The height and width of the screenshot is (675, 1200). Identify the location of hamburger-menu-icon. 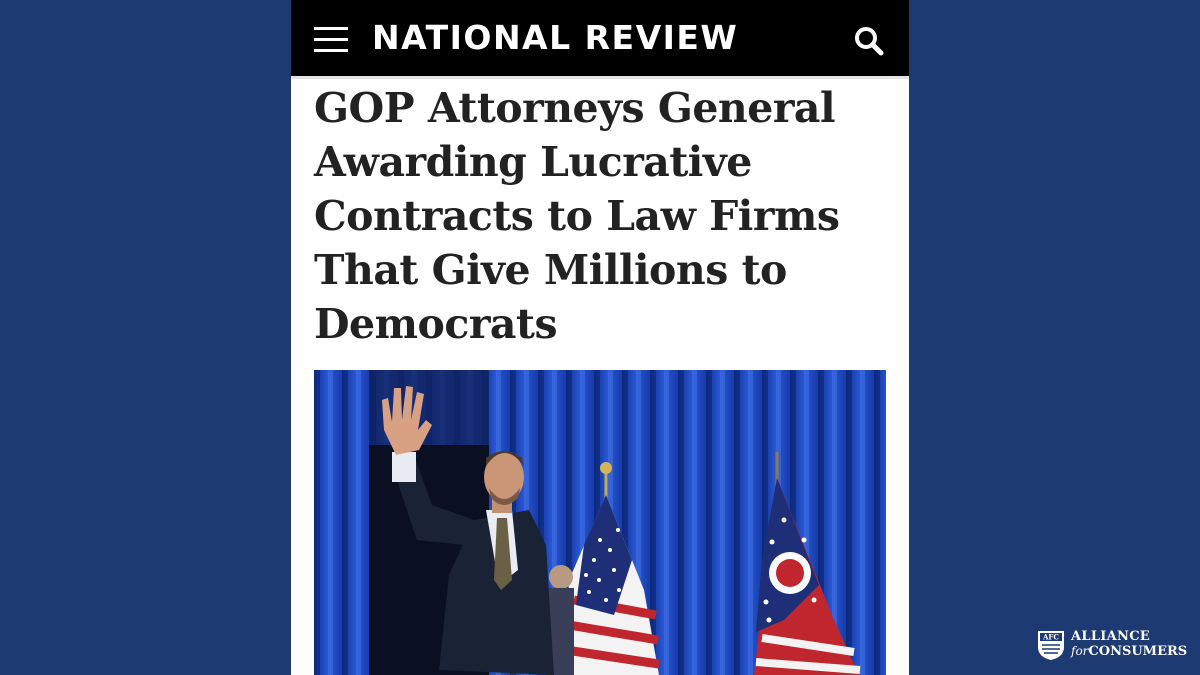
(331, 40).